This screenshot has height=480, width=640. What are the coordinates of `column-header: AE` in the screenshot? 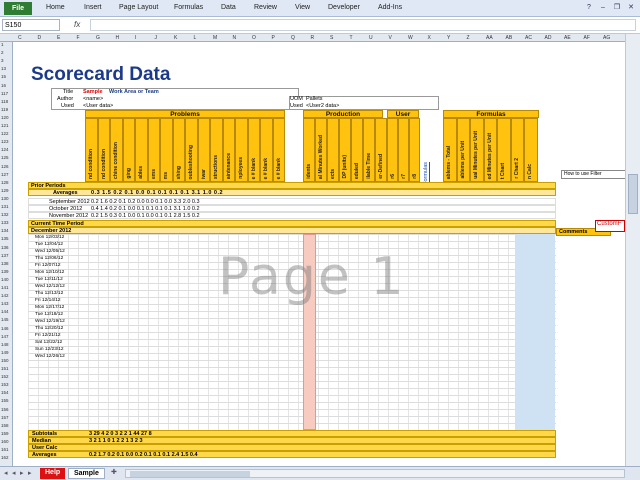 It's located at (567, 38).